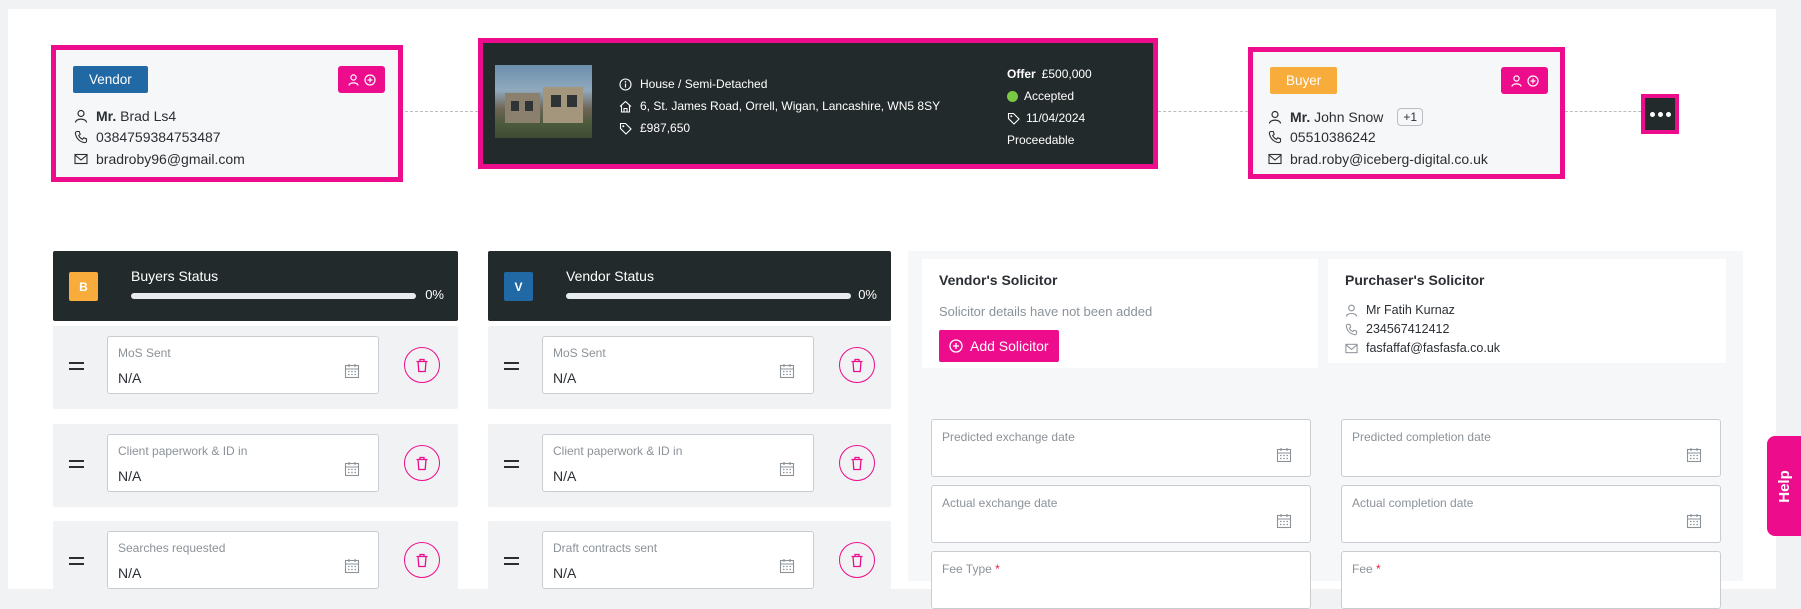 This screenshot has height=609, width=1801. I want to click on additional-buyers-badge: +1, so click(1410, 117).